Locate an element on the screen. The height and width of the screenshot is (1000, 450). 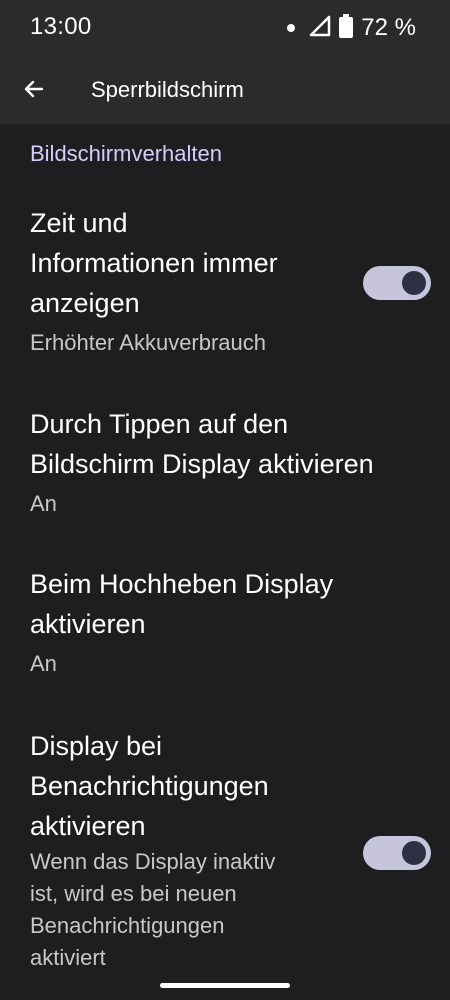
app-bar: Sperrbildschirm is located at coordinates (225, 91).